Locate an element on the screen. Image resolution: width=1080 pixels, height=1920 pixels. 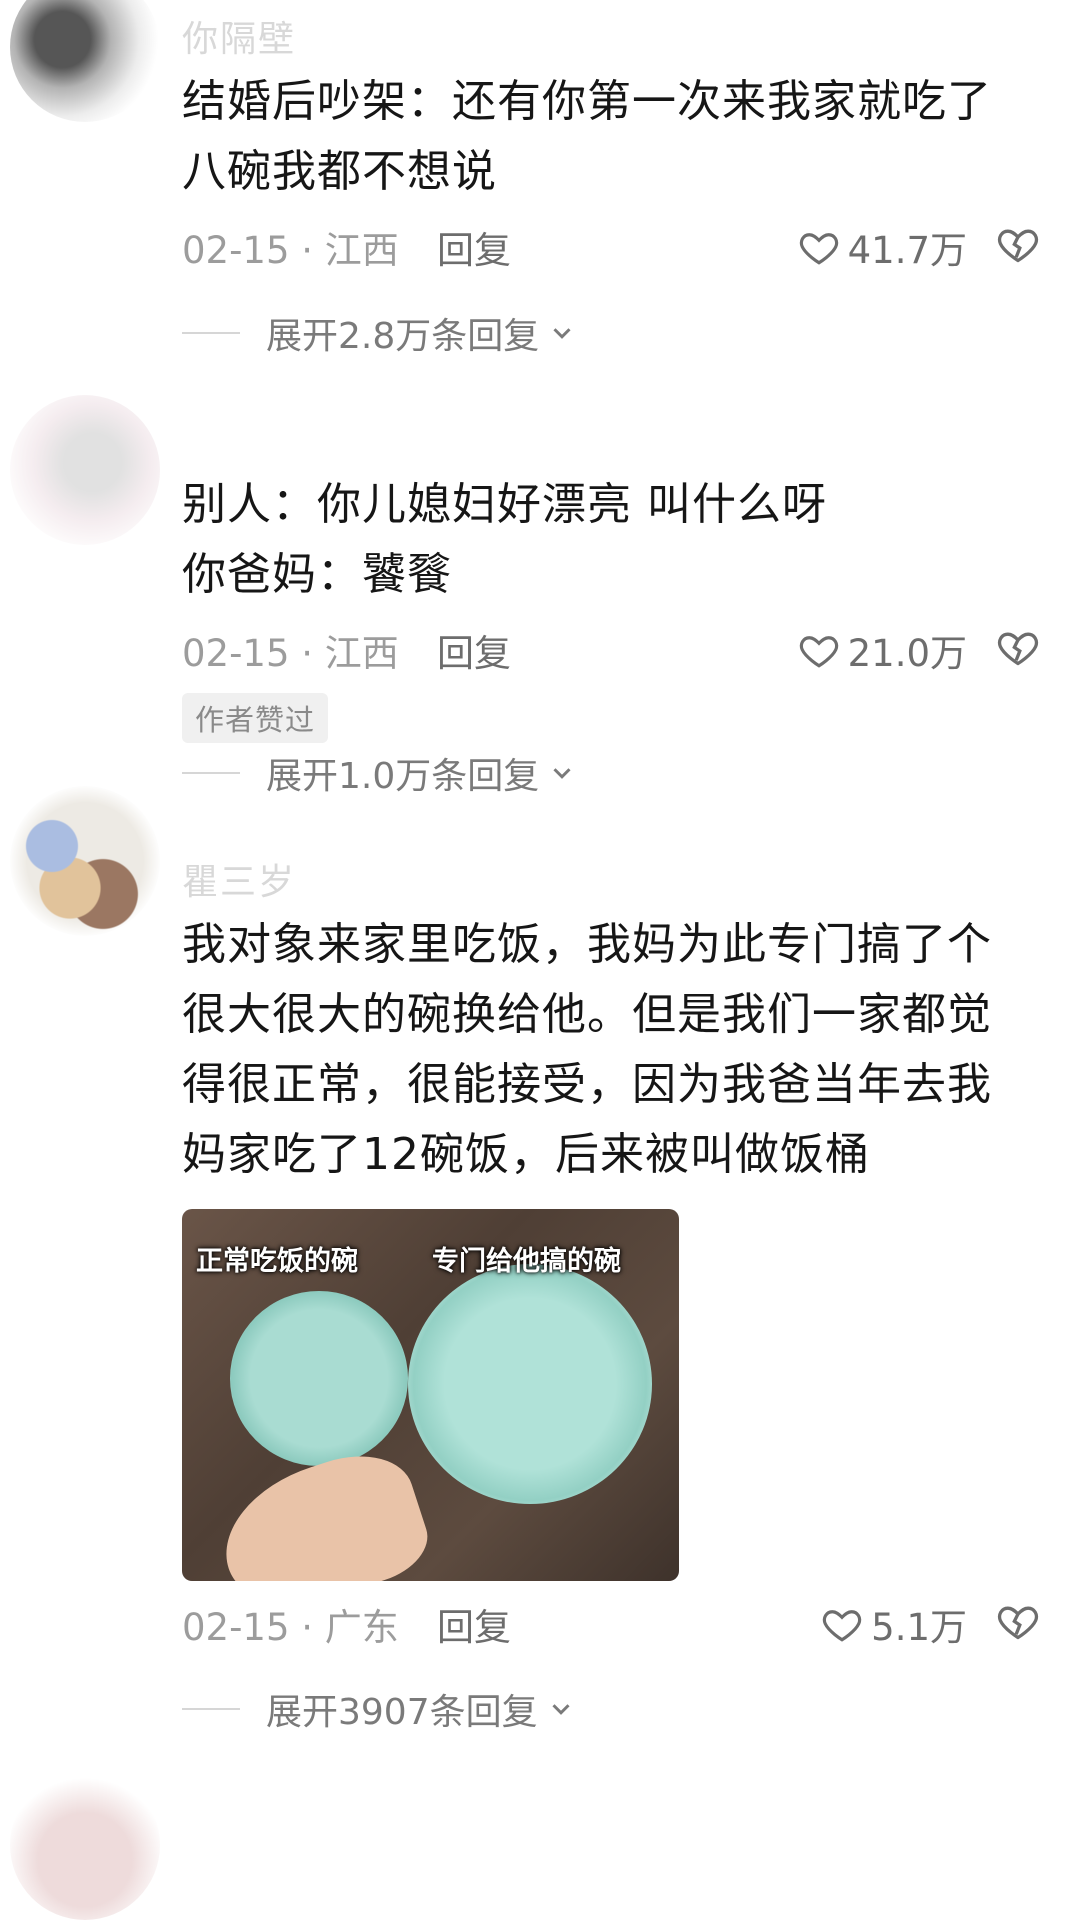
small-bowl is located at coordinates (319, 1378).